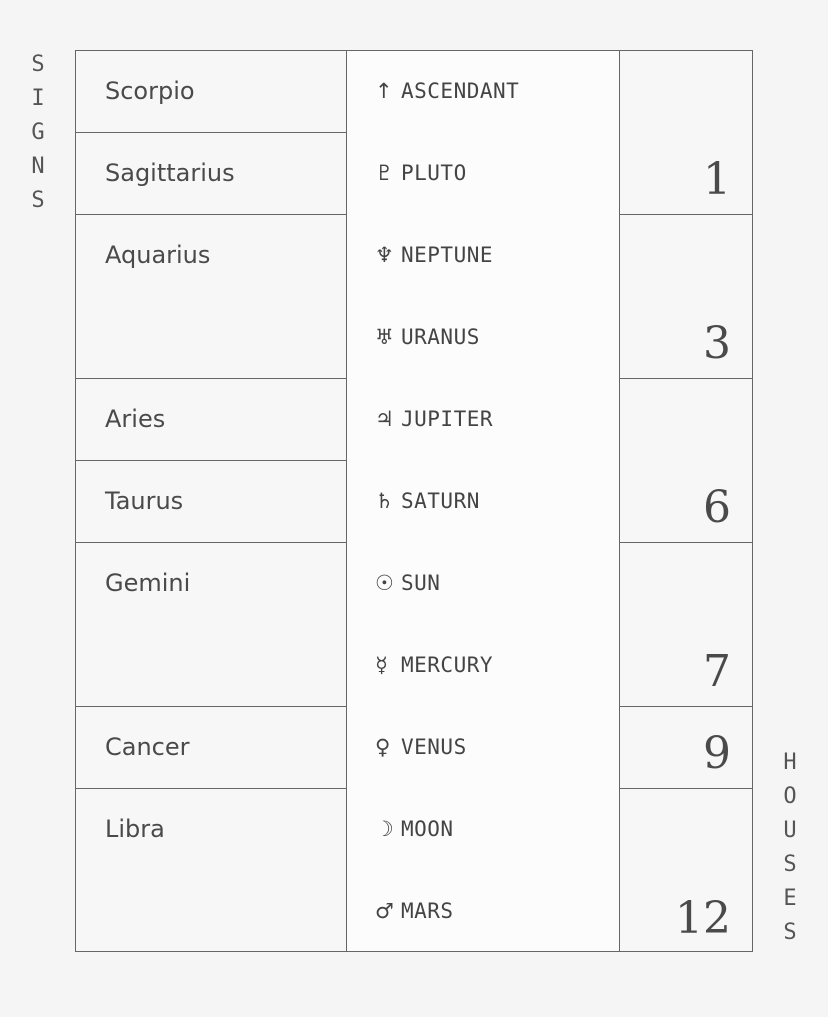 Image resolution: width=828 pixels, height=1017 pixels. Describe the element at coordinates (150, 91) in the screenshot. I see `sign-name: Scorpio` at that location.